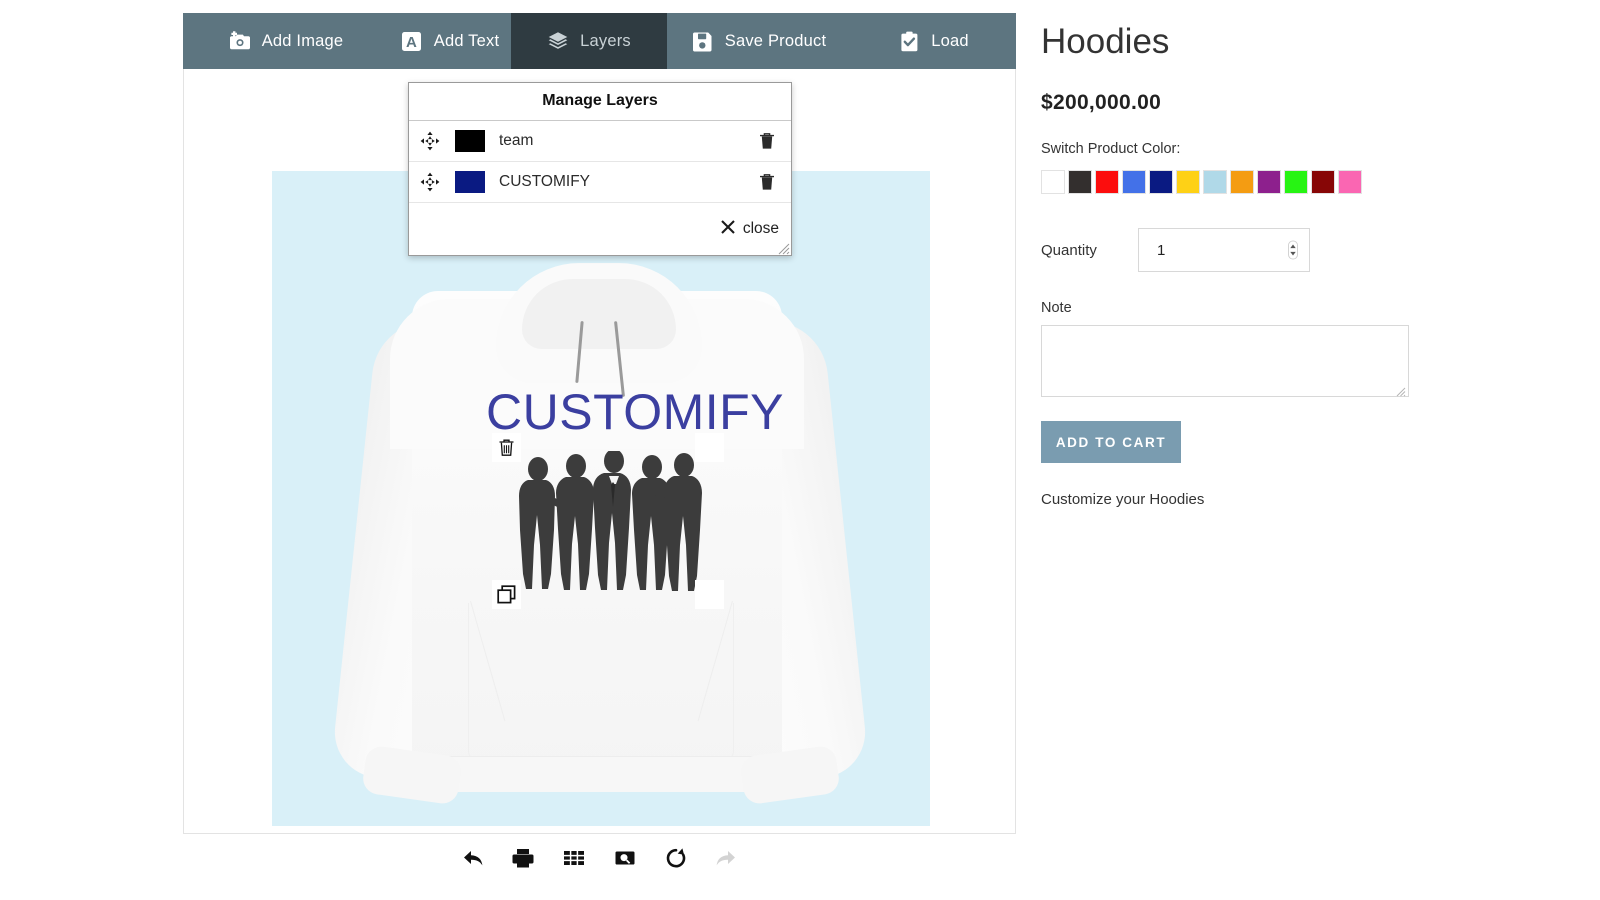  I want to click on color-swatch-yellow, so click(1188, 182).